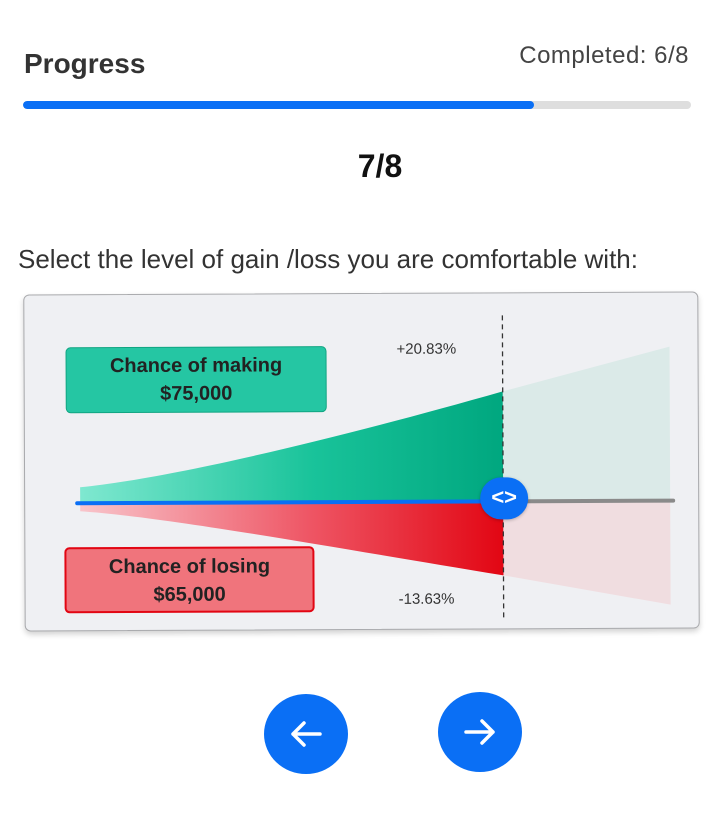  What do you see at coordinates (189, 580) in the screenshot?
I see `loss-info-box: Chance of losing $65,000` at bounding box center [189, 580].